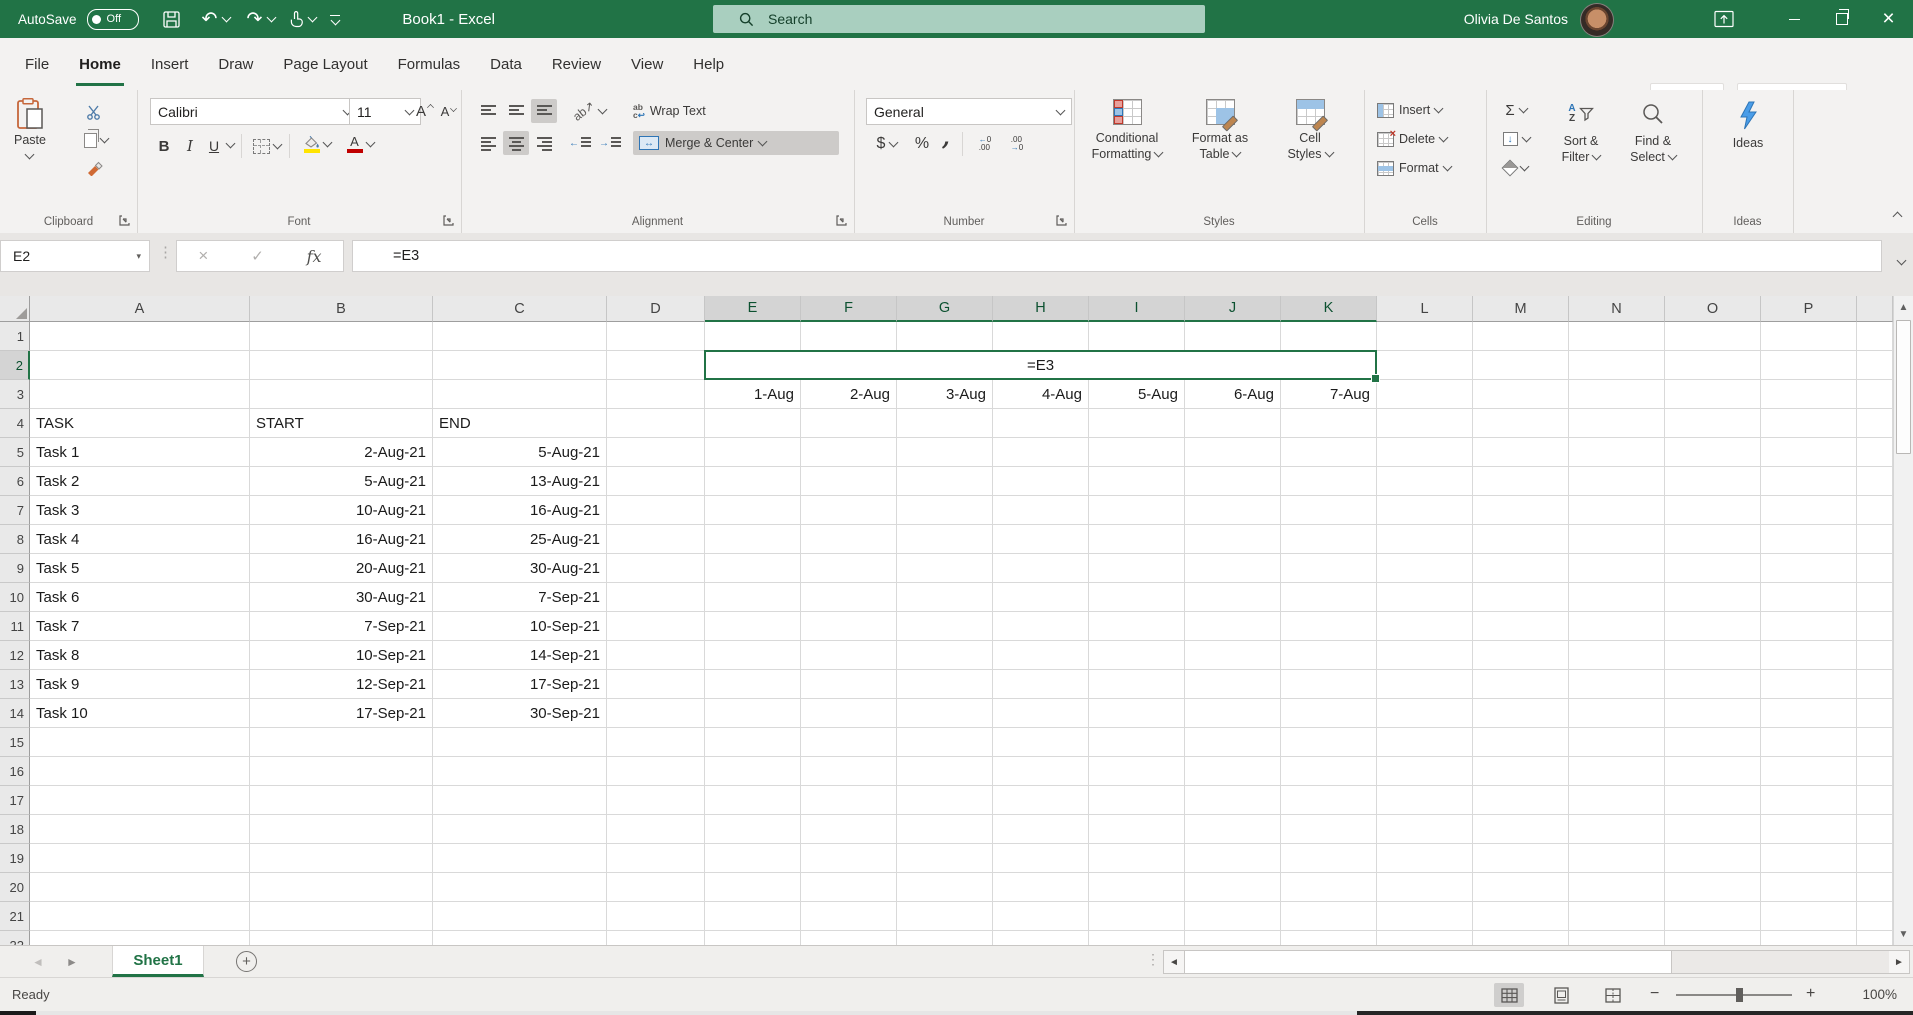 The image size is (1913, 1015). I want to click on cell-P20, so click(1809, 887).